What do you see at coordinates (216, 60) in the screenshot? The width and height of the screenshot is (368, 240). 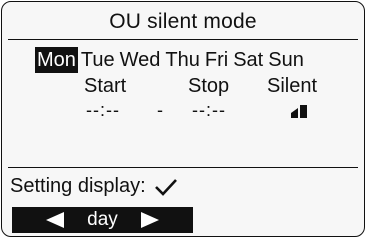 I see `day-fri: Fri` at bounding box center [216, 60].